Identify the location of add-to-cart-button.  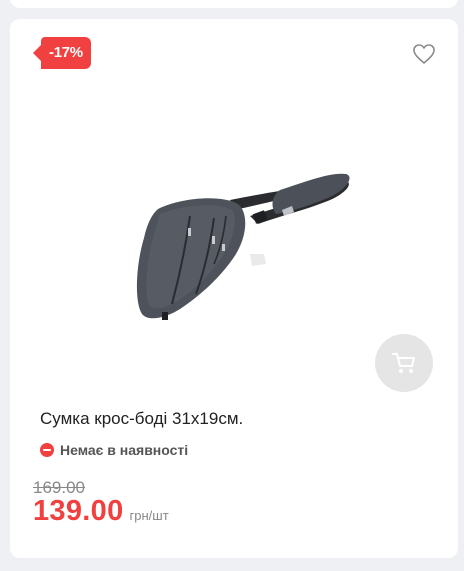
(404, 363).